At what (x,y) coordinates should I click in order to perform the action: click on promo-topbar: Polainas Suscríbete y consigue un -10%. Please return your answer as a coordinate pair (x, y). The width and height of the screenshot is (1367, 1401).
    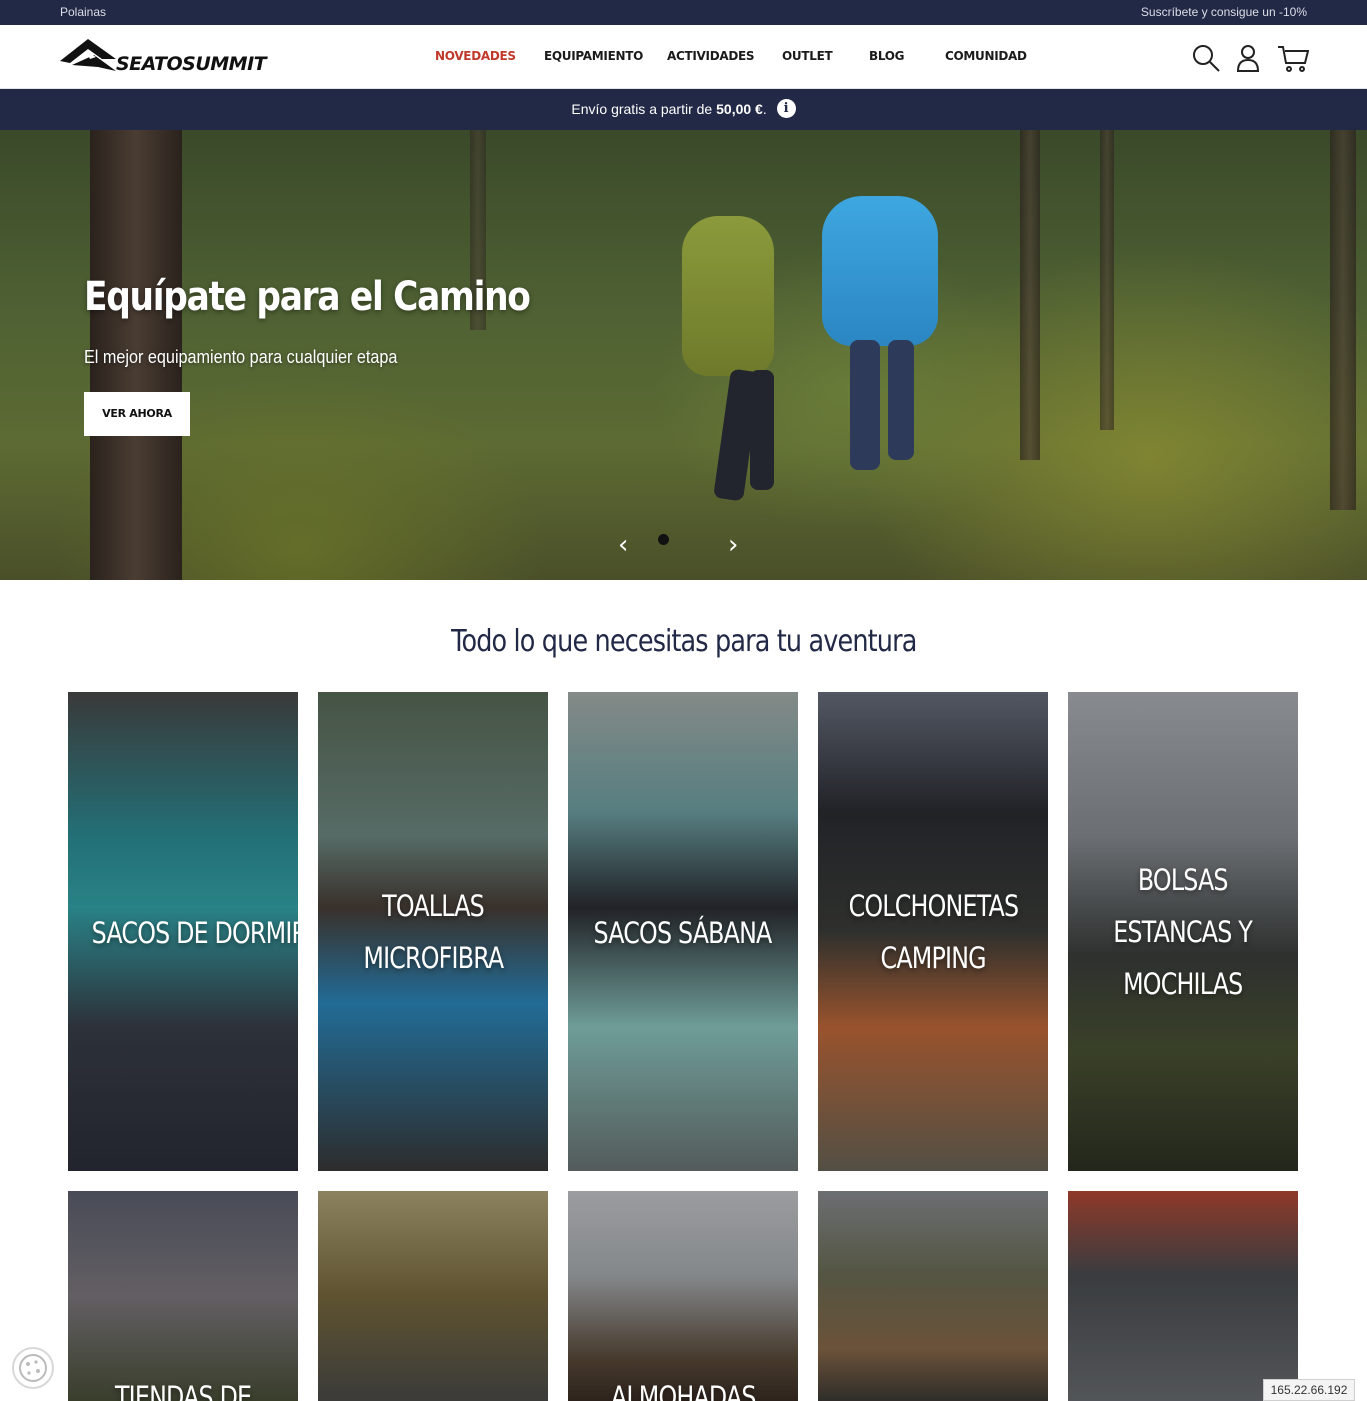
    Looking at the image, I should click on (683, 12).